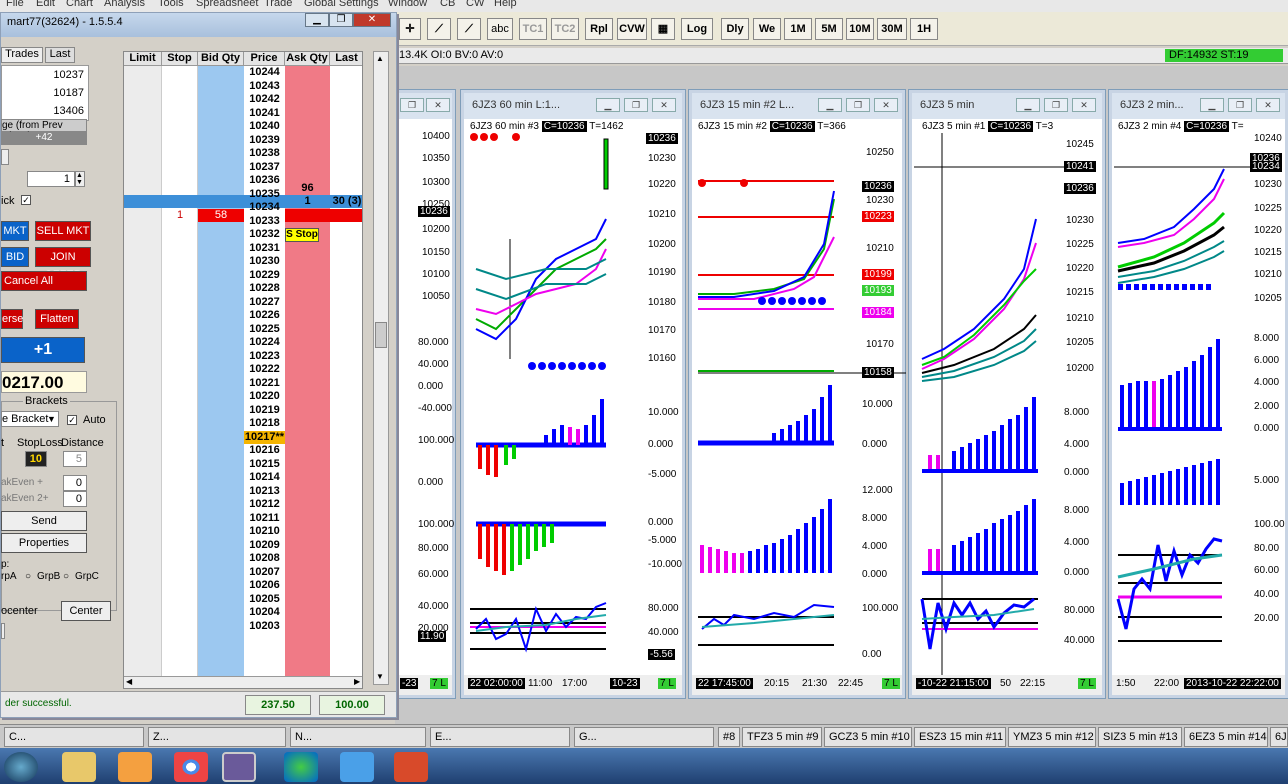 The width and height of the screenshot is (1288, 784). What do you see at coordinates (80, 179) in the screenshot?
I see `quantity-stepper: ▲ ▼` at bounding box center [80, 179].